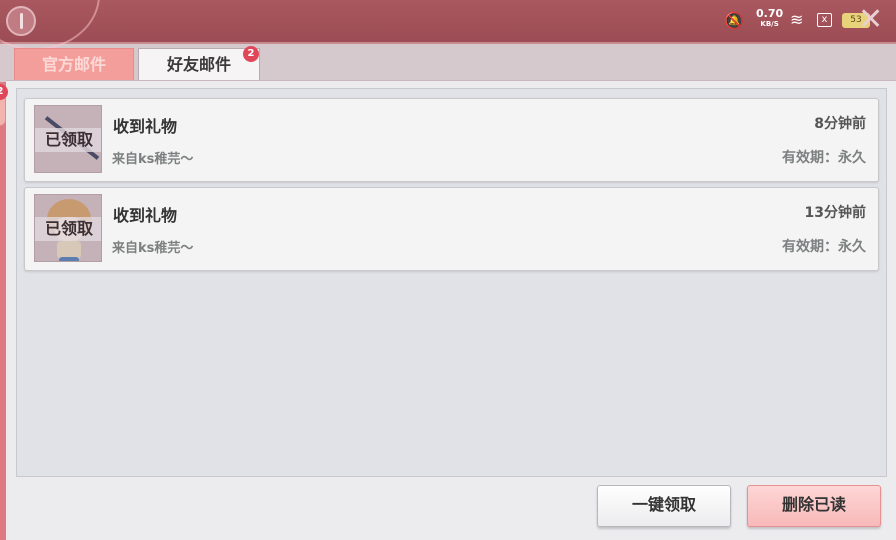  What do you see at coordinates (3, 311) in the screenshot?
I see `left-edge-bar` at bounding box center [3, 311].